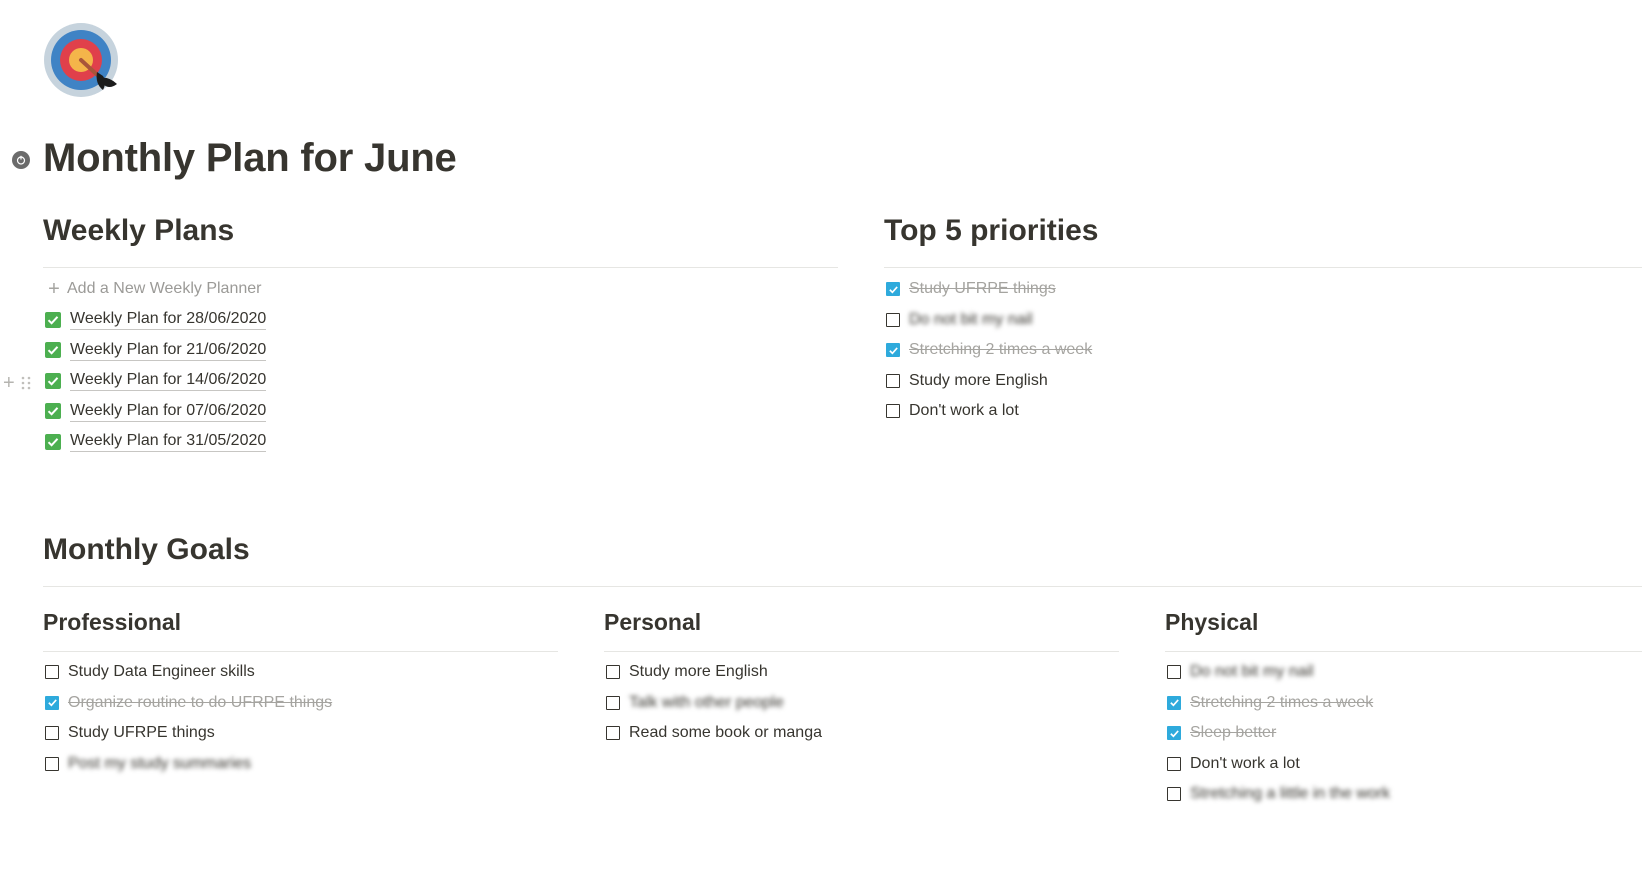 The height and width of the screenshot is (880, 1642). Describe the element at coordinates (1233, 733) in the screenshot. I see `todo-text: Sleep better` at that location.